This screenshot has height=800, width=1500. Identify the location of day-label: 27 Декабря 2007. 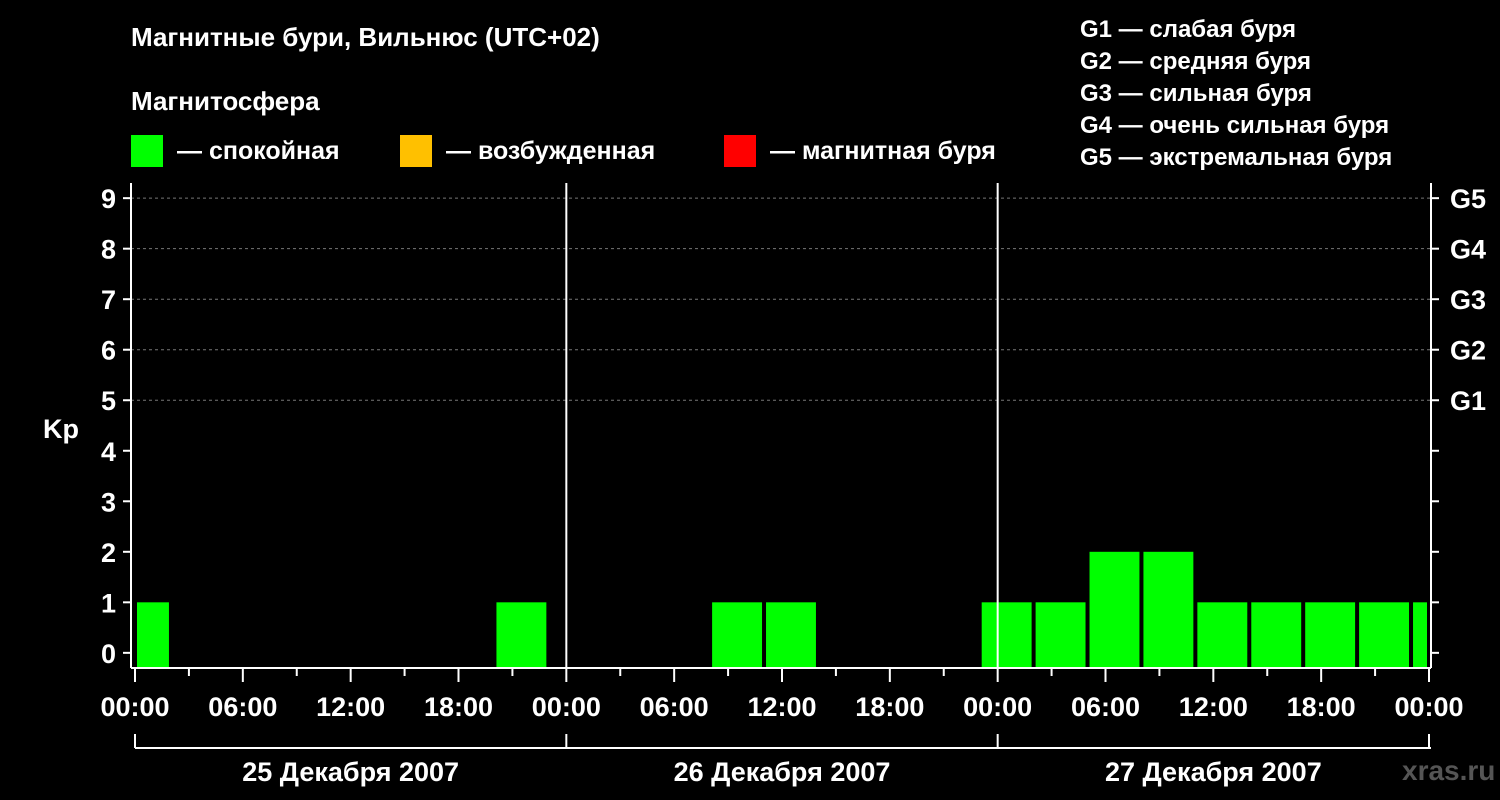
(1213, 772).